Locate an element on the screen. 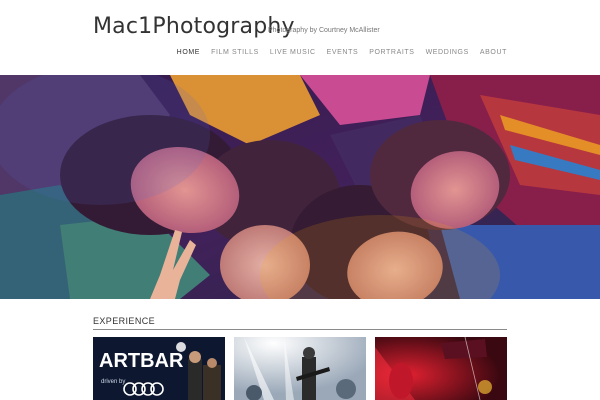 The height and width of the screenshot is (400, 600). site-title: Mac1Photography is located at coordinates (194, 26).